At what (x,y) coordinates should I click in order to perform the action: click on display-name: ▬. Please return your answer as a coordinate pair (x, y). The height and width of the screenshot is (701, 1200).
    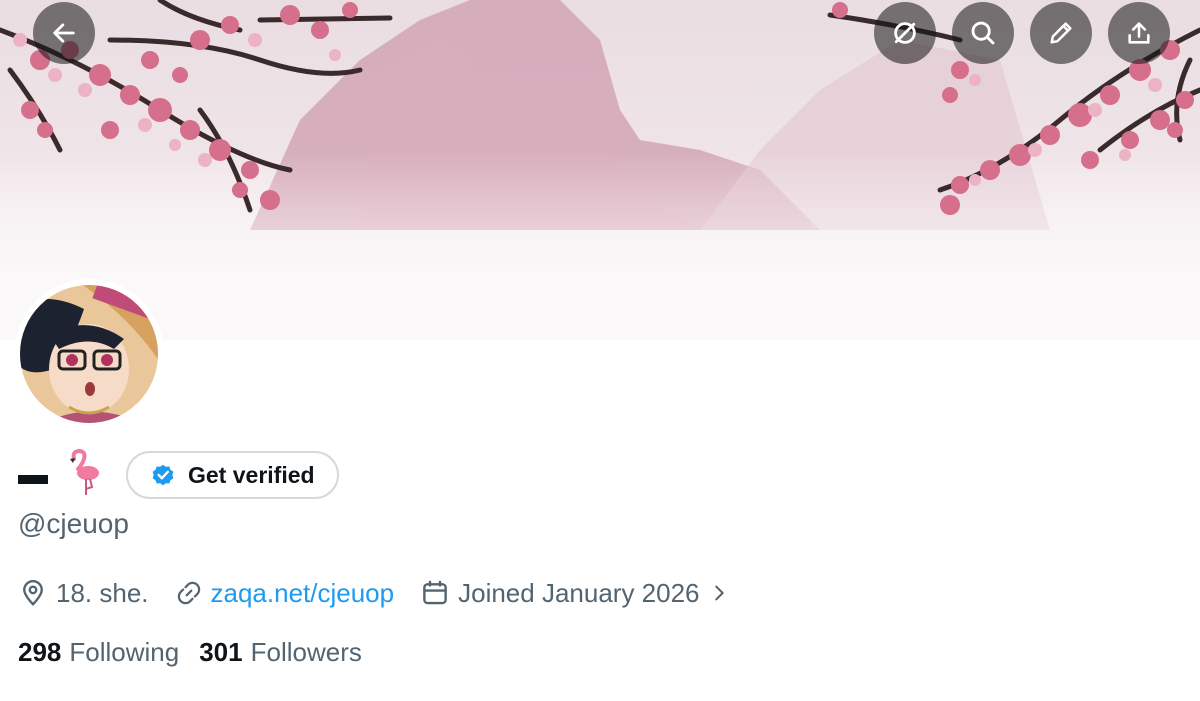
    Looking at the image, I should click on (33, 474).